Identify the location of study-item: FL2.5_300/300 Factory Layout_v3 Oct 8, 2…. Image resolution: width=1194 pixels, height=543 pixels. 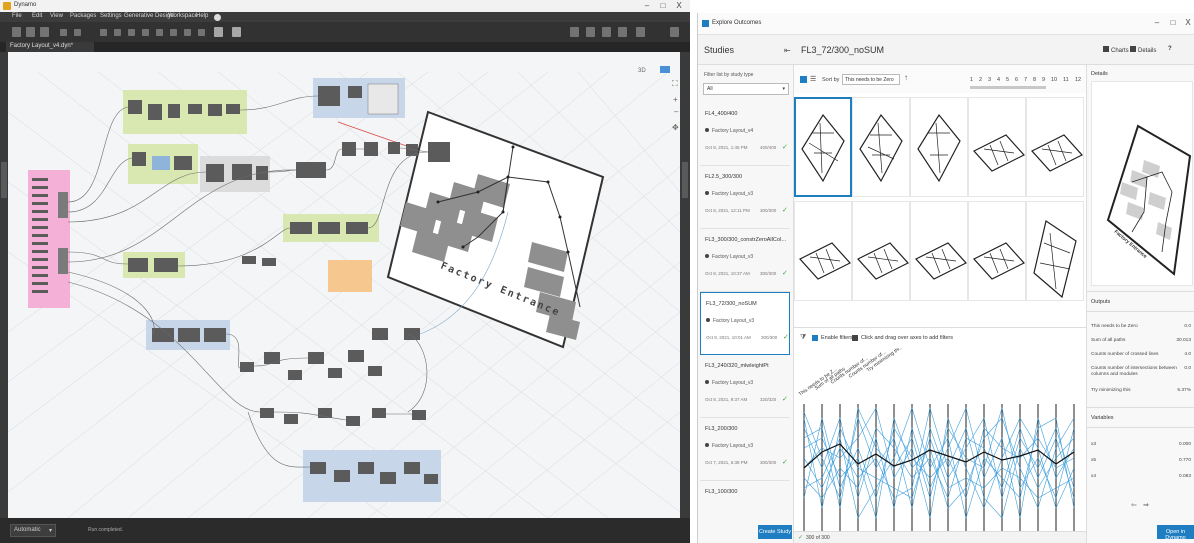
(745, 197).